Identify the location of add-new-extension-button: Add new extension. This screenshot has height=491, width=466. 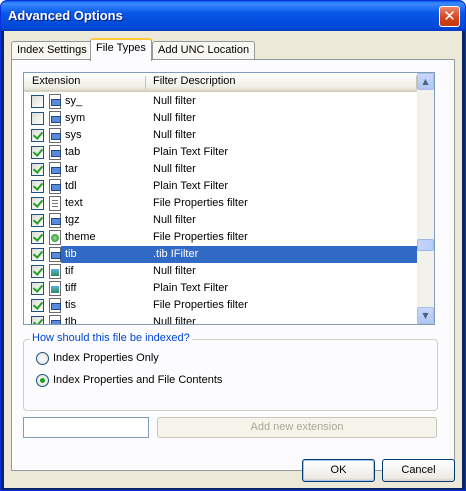
(297, 427).